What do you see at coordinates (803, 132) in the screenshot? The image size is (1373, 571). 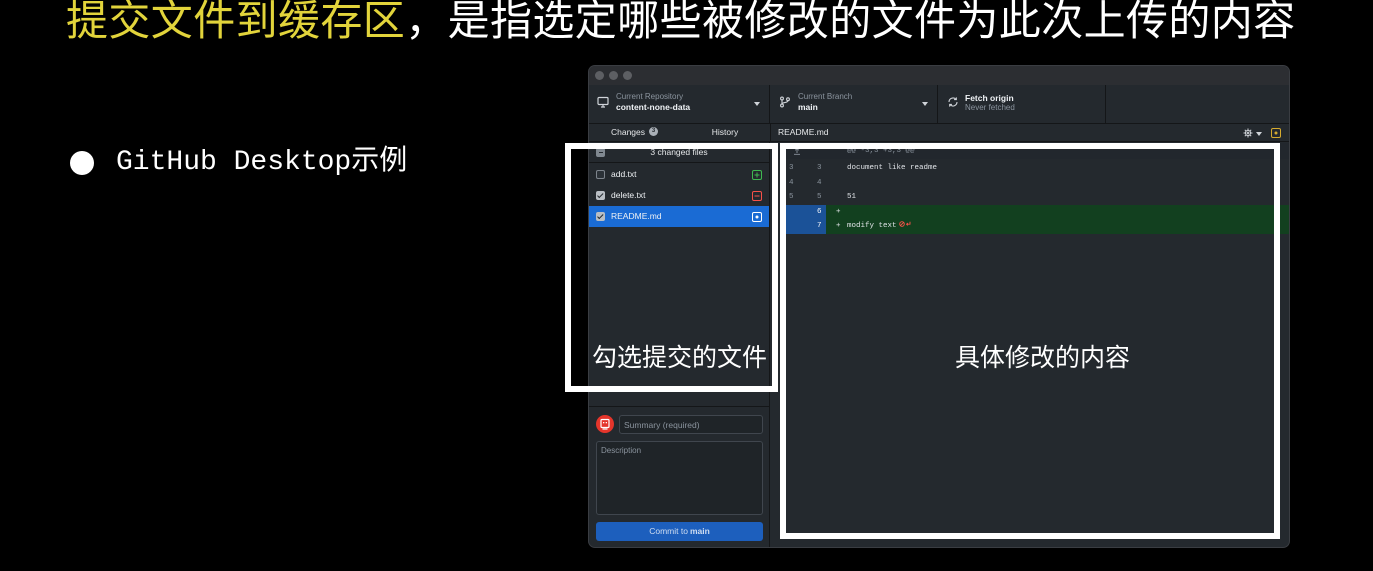 I see `diff-file-name: README.md` at bounding box center [803, 132].